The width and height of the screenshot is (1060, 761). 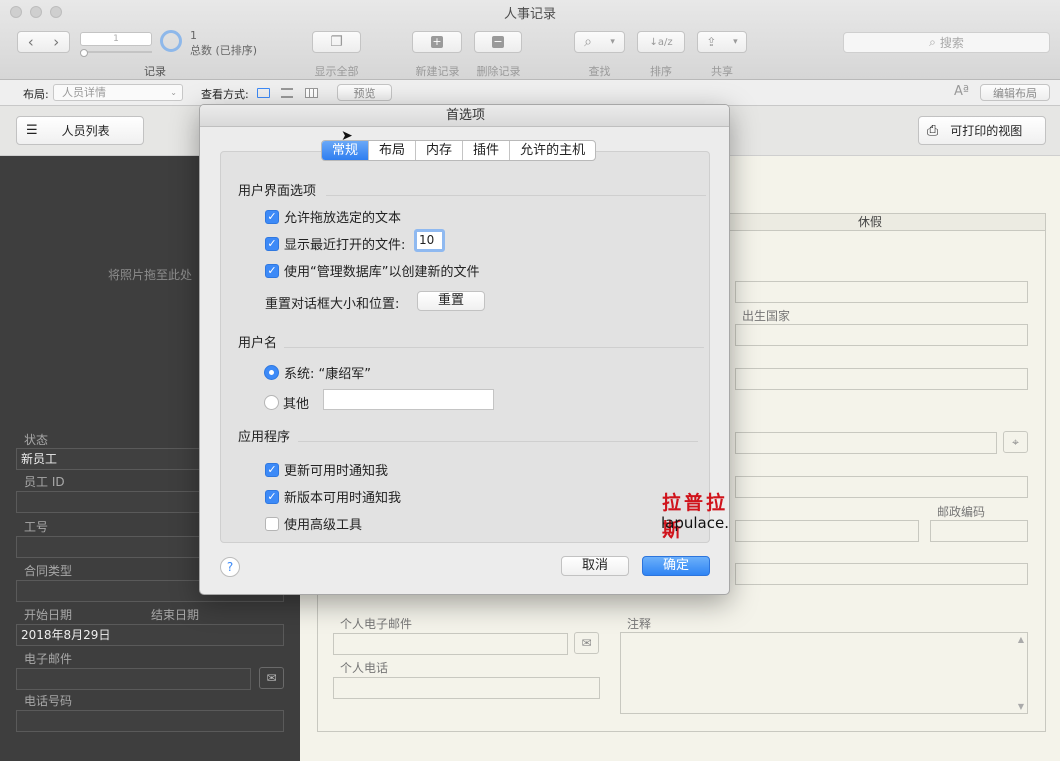 What do you see at coordinates (870, 222) in the screenshot?
I see `vacation-label: 休假` at bounding box center [870, 222].